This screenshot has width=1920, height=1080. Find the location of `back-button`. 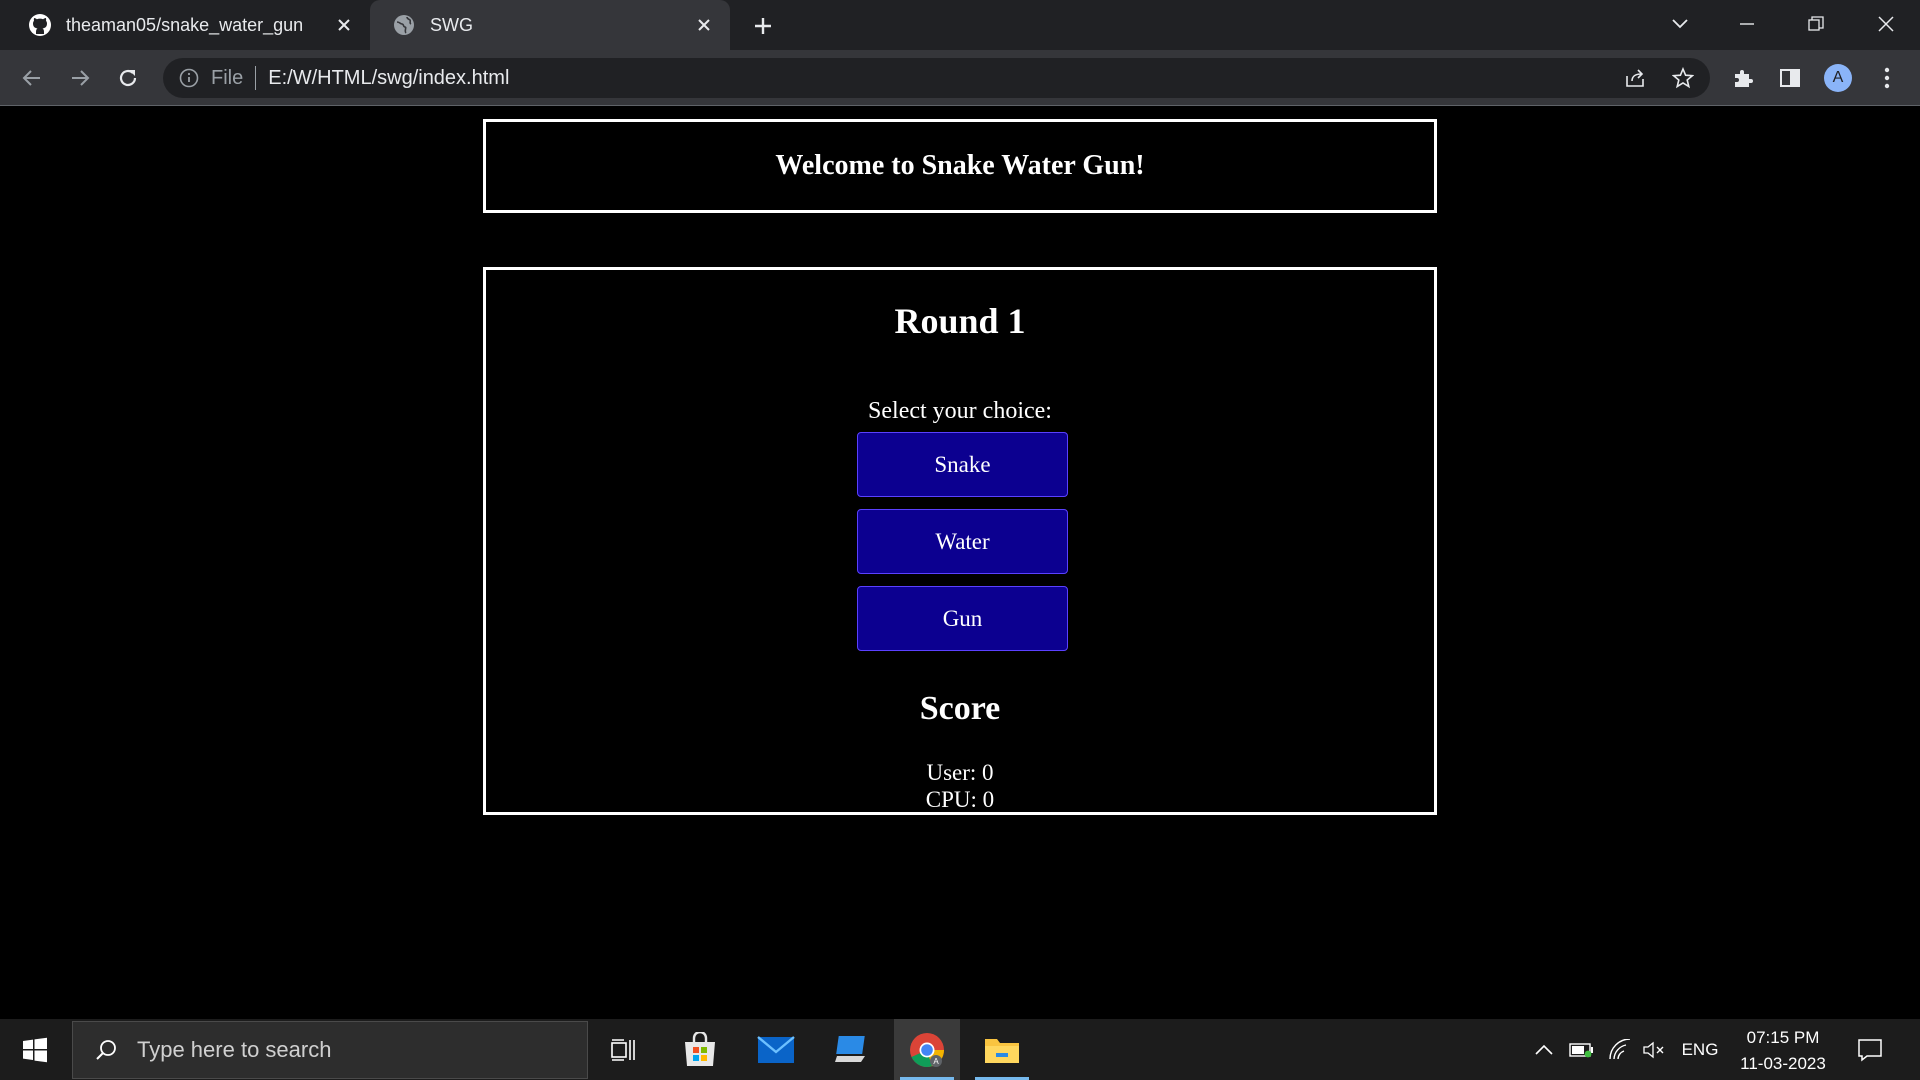

back-button is located at coordinates (32, 78).